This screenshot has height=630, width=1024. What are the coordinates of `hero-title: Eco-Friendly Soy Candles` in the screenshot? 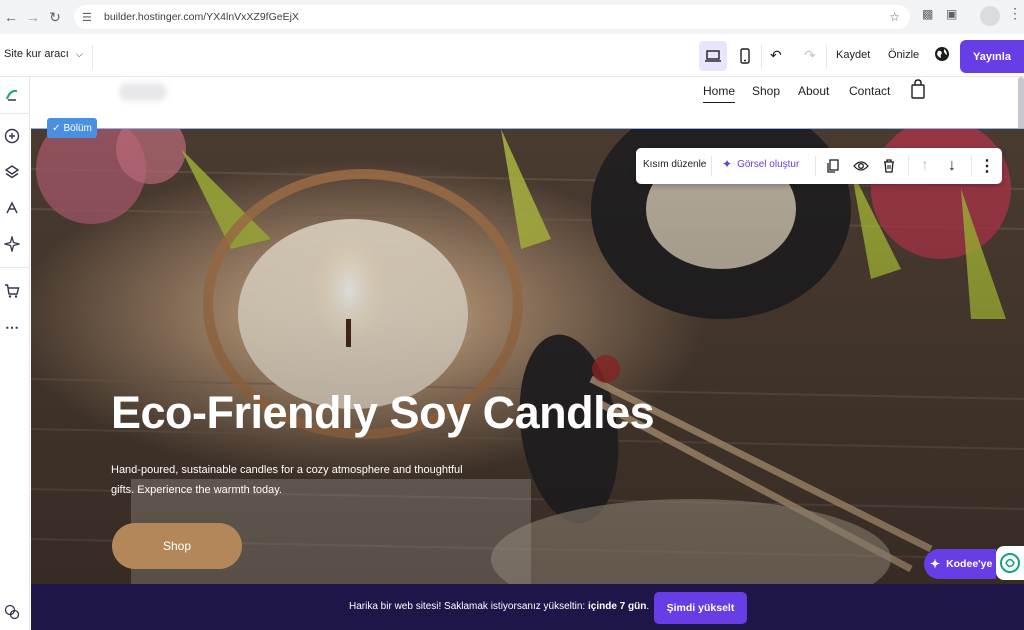 It's located at (383, 413).